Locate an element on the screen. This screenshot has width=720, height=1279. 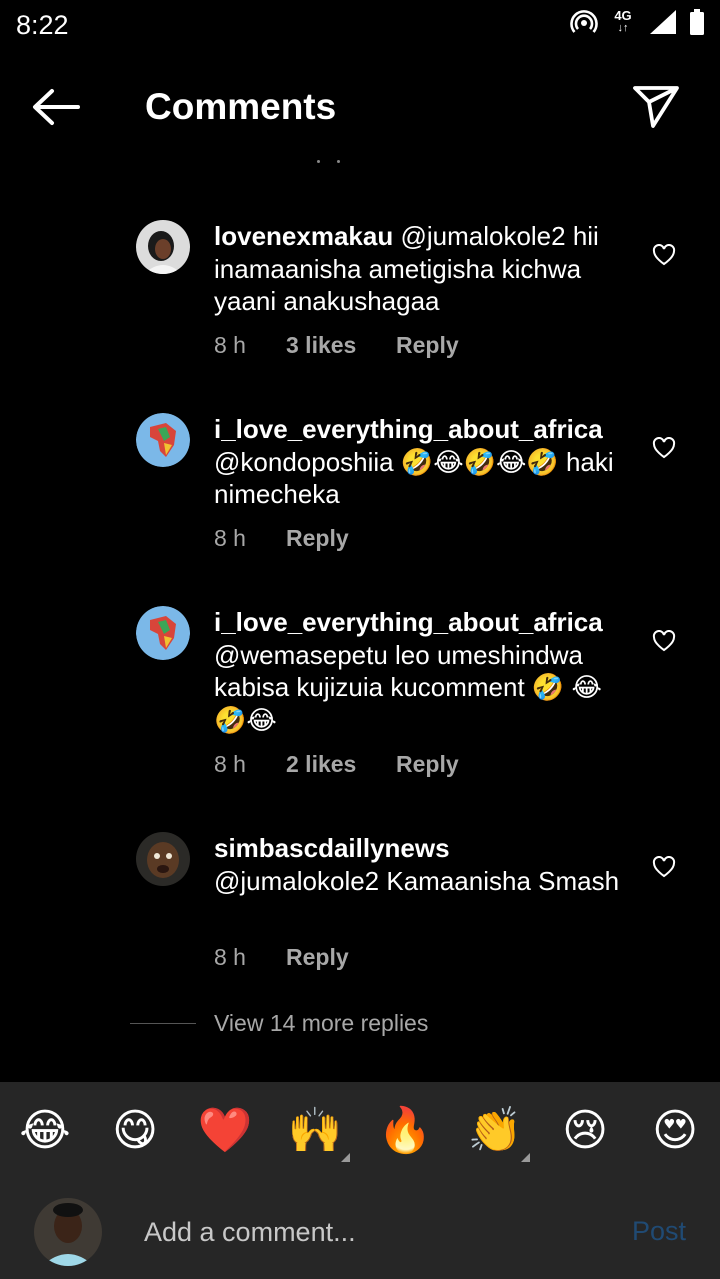
emoji-clapping: 👏 is located at coordinates (498, 1133).